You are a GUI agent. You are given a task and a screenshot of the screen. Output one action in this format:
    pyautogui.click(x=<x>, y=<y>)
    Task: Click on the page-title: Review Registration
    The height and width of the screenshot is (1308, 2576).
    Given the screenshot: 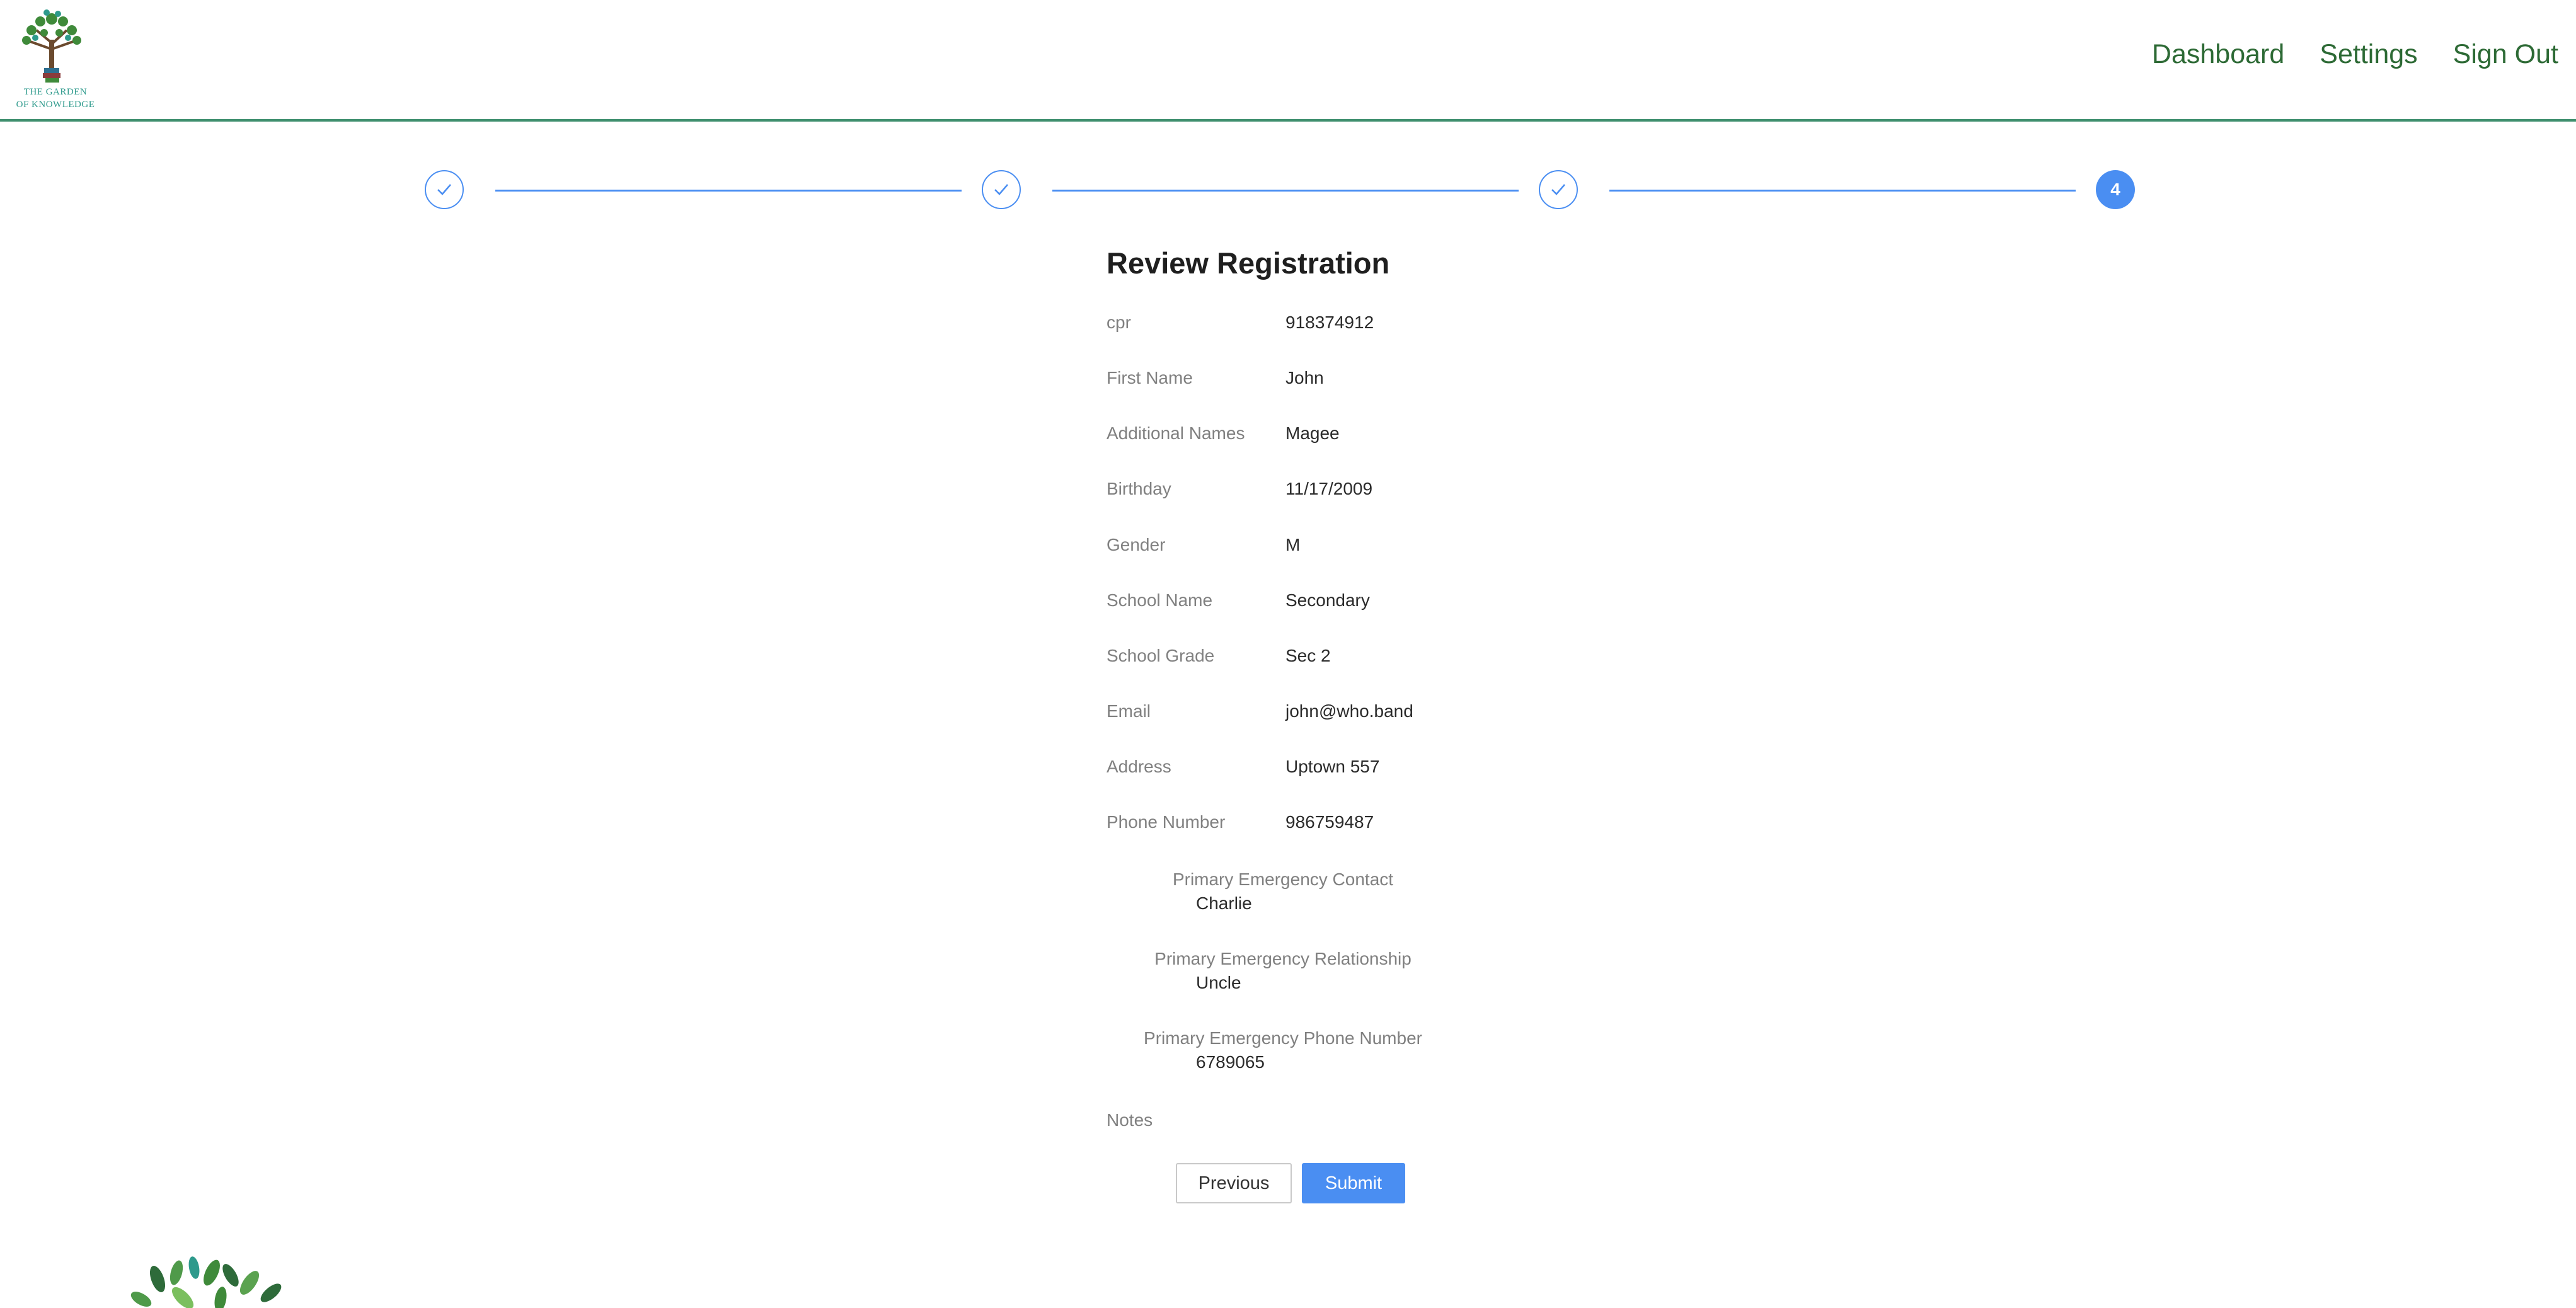 What is the action you would take?
    pyautogui.click(x=1248, y=263)
    